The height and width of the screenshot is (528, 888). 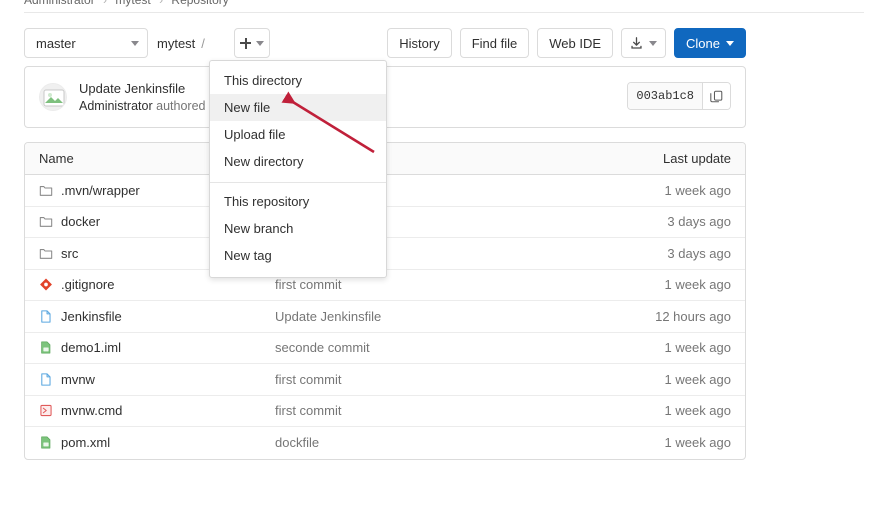 I want to click on history-button: History, so click(x=419, y=43).